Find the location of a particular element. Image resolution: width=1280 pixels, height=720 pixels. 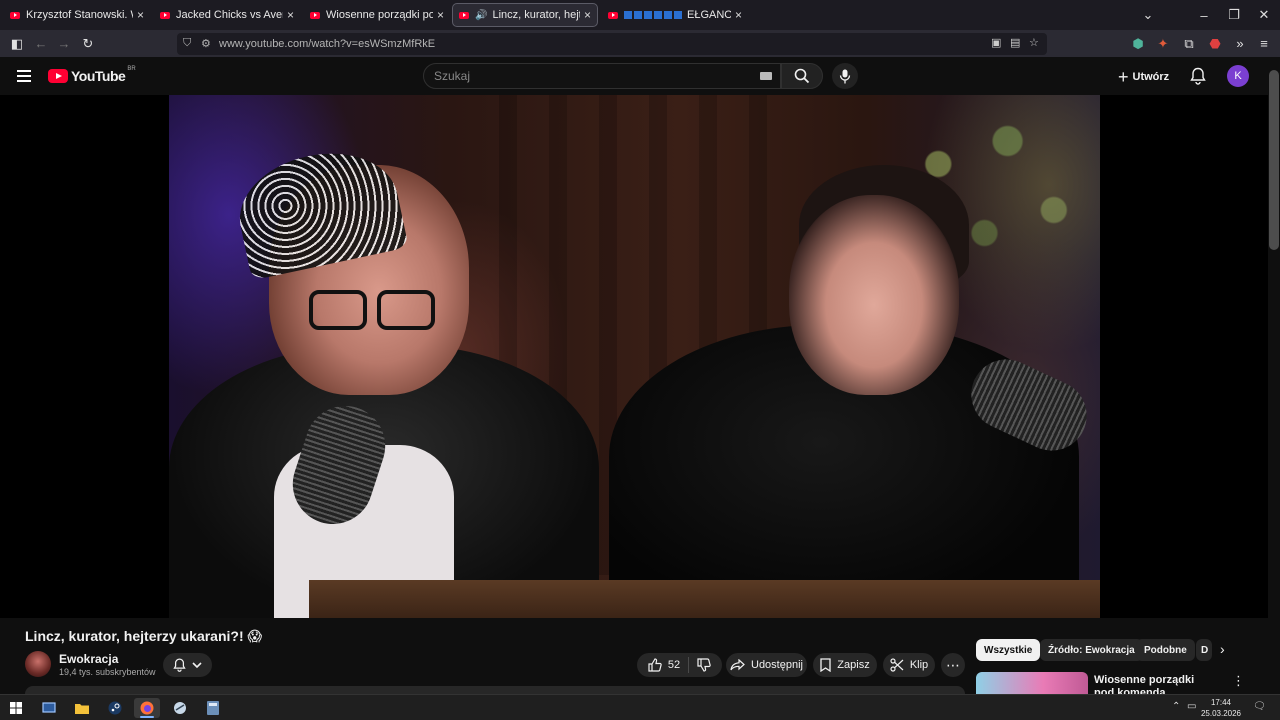

calculator-icon is located at coordinates (213, 708).